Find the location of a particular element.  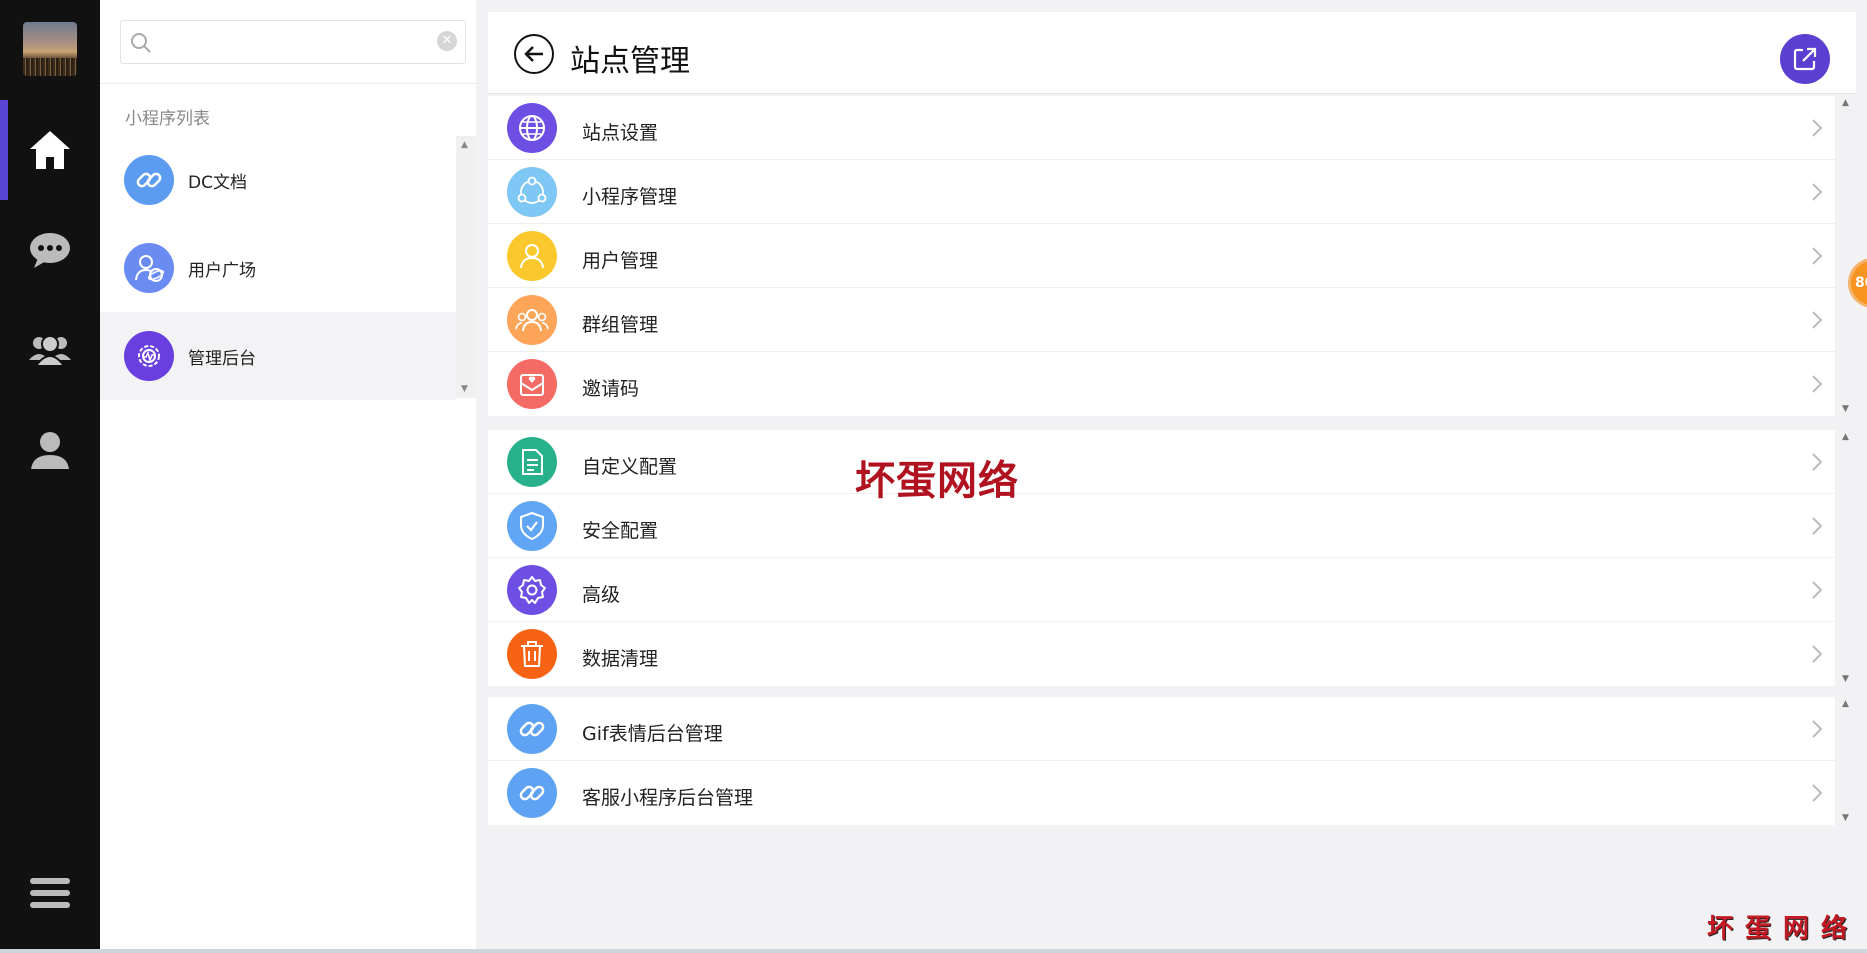

gear-icon is located at coordinates (532, 590).